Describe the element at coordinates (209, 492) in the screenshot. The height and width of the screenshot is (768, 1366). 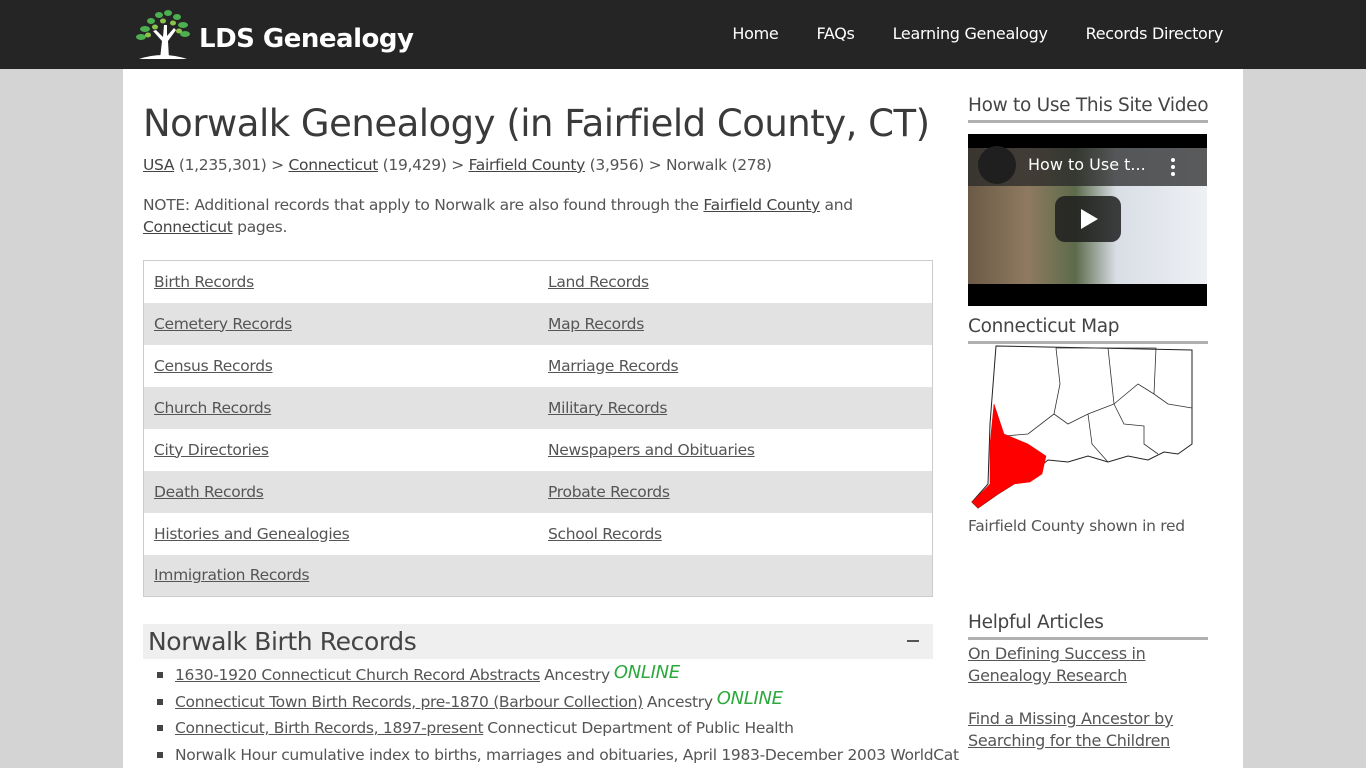
I see `record-type-link: Death Records` at that location.